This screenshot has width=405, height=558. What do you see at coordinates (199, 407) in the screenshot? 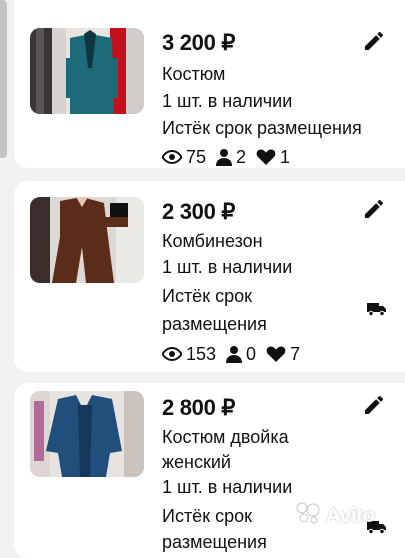
I see `listing-price: 2 800 ₽` at bounding box center [199, 407].